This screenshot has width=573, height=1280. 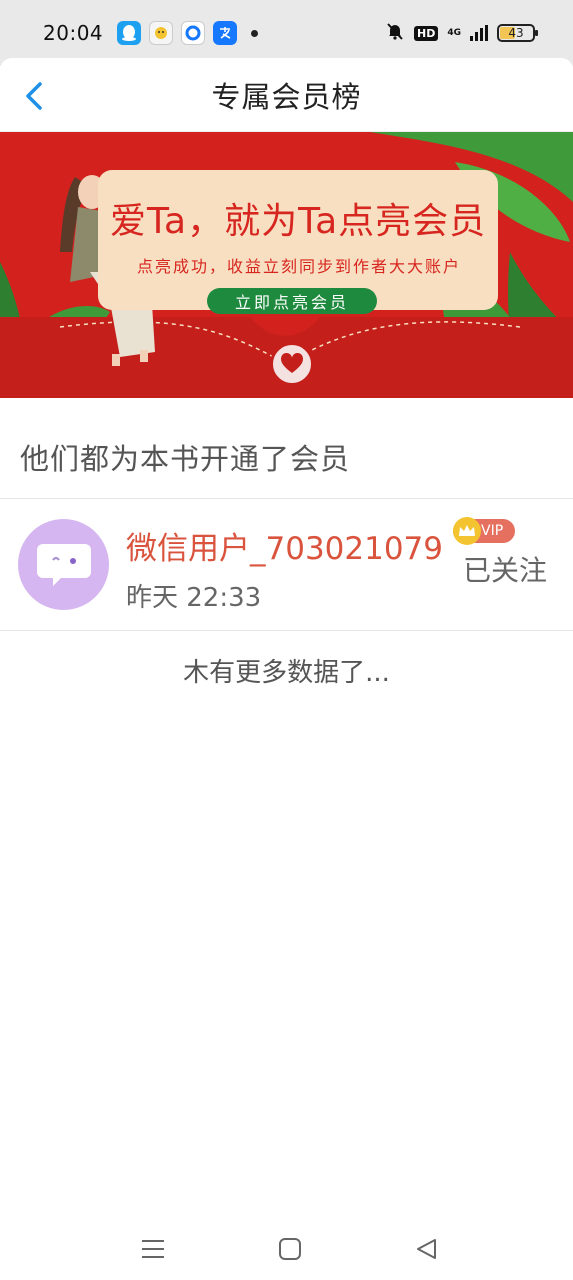 I want to click on avatar, so click(x=63, y=564).